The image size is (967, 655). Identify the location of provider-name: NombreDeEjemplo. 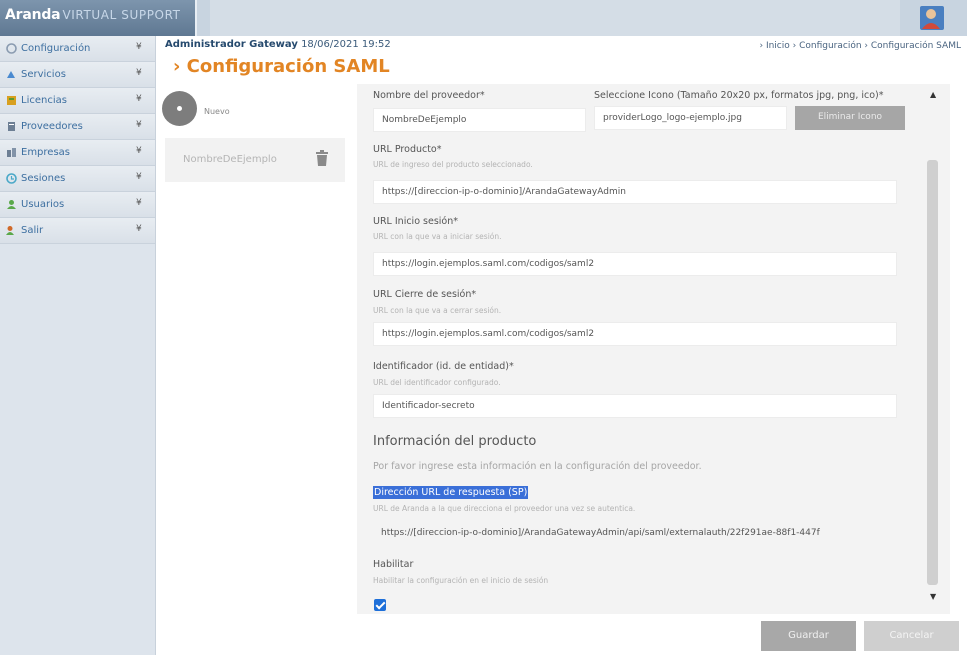
(230, 159).